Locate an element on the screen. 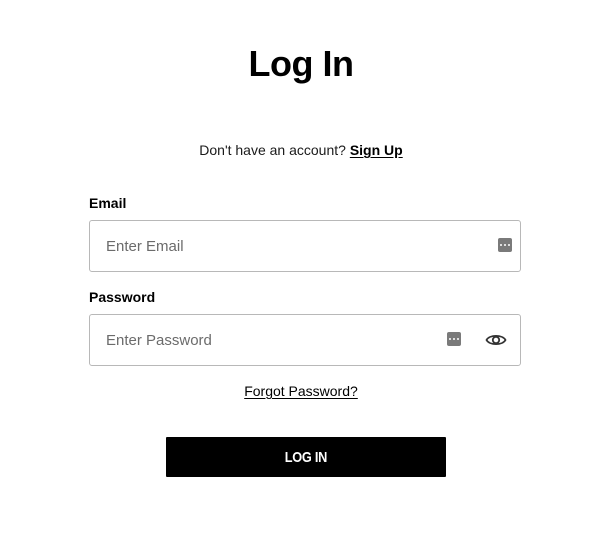  signup-prompt: Don't have an account? Sign Up is located at coordinates (301, 150).